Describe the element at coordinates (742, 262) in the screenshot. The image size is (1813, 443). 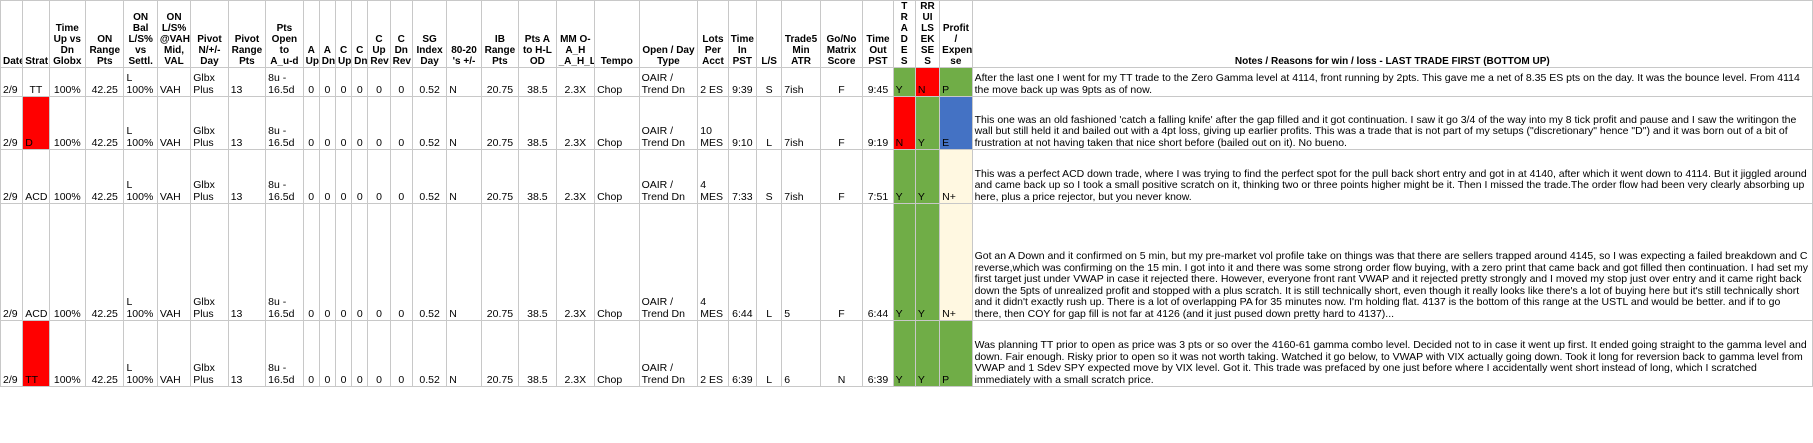
I see `cell-time-in: 6:44` at that location.